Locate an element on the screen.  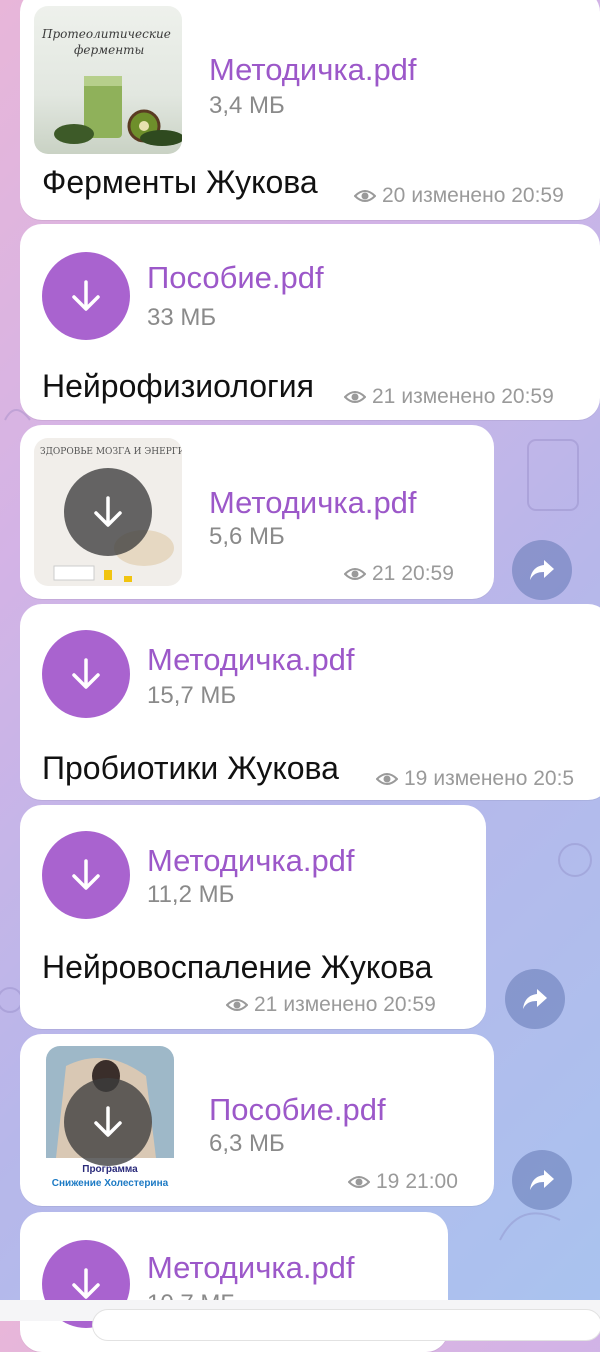
document-thumbnail: Протеолитические ферменты is located at coordinates (108, 80).